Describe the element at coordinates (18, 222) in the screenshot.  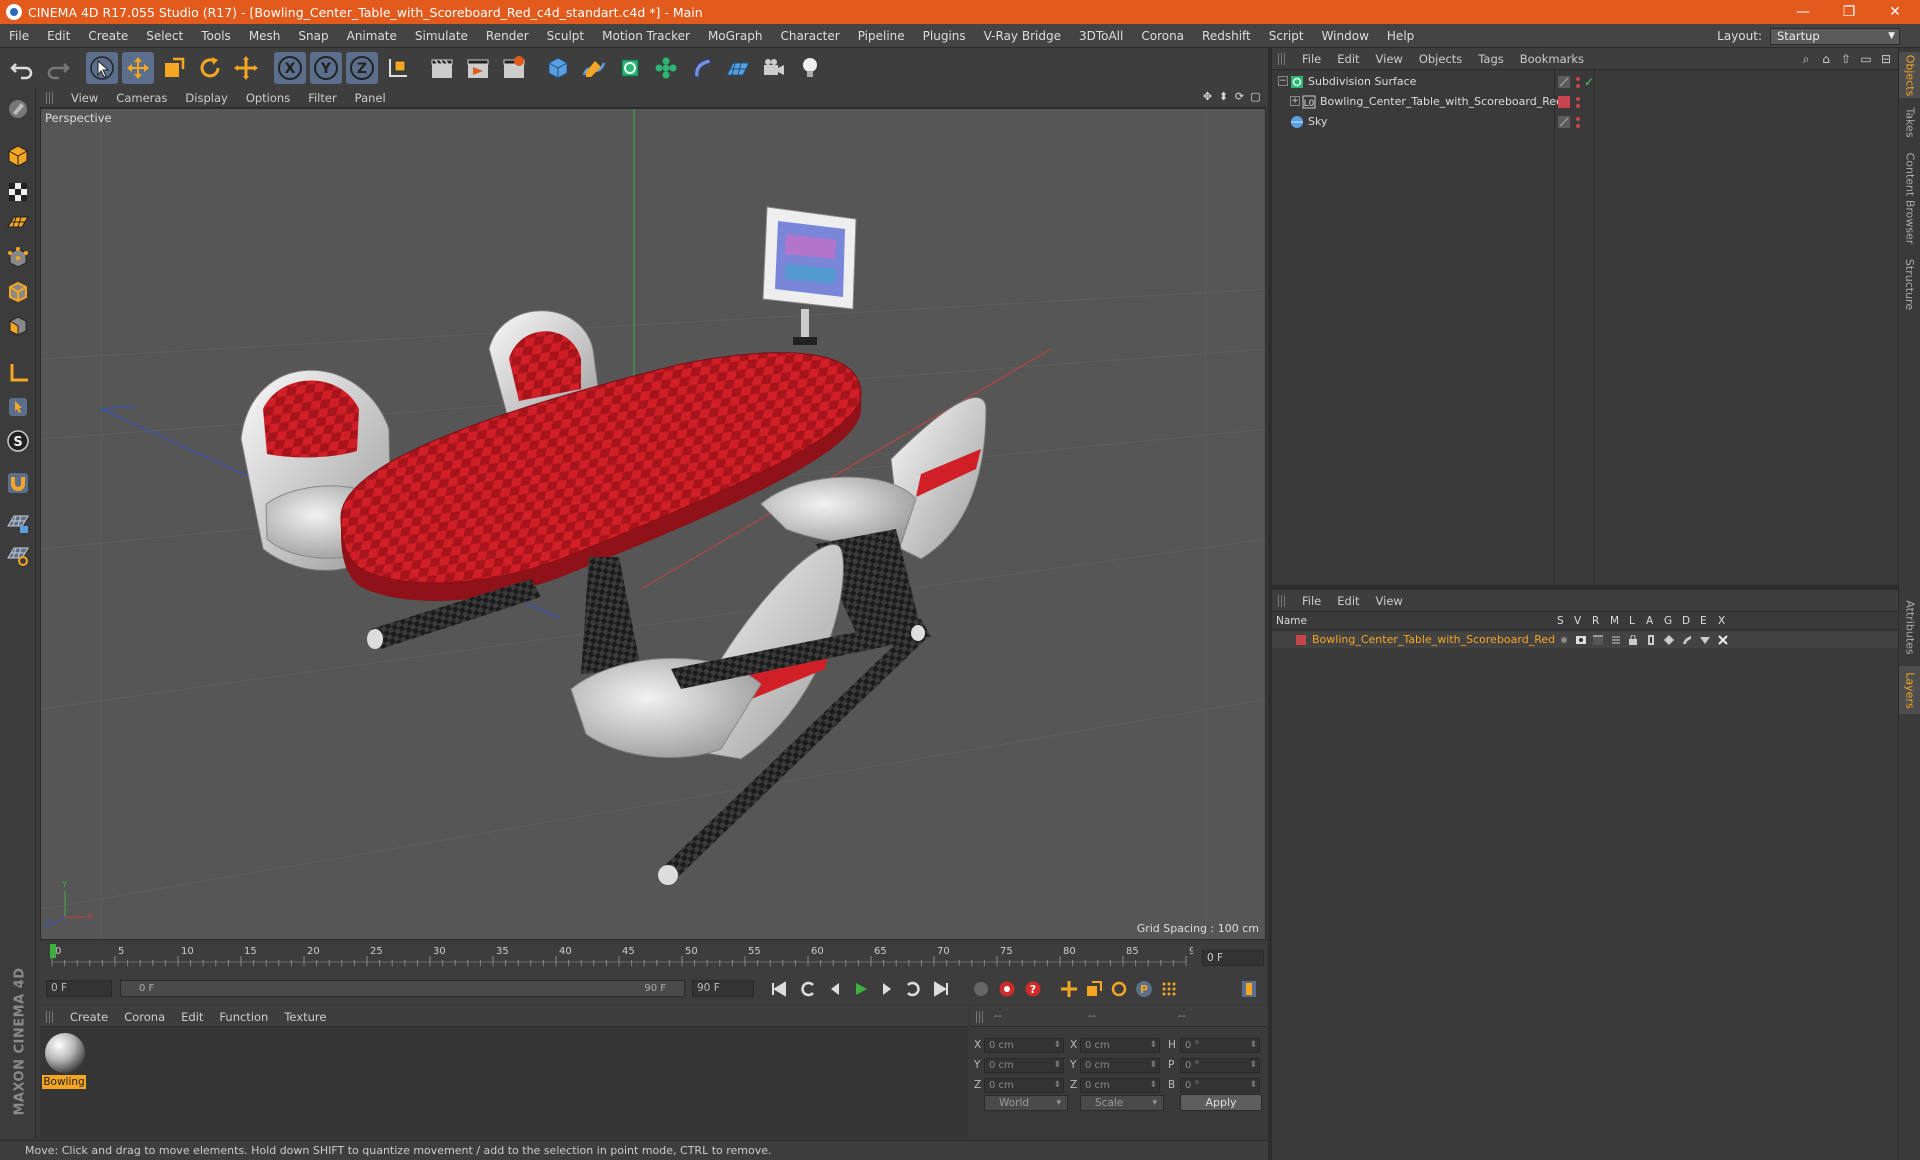
I see `workplane-mode-button` at that location.